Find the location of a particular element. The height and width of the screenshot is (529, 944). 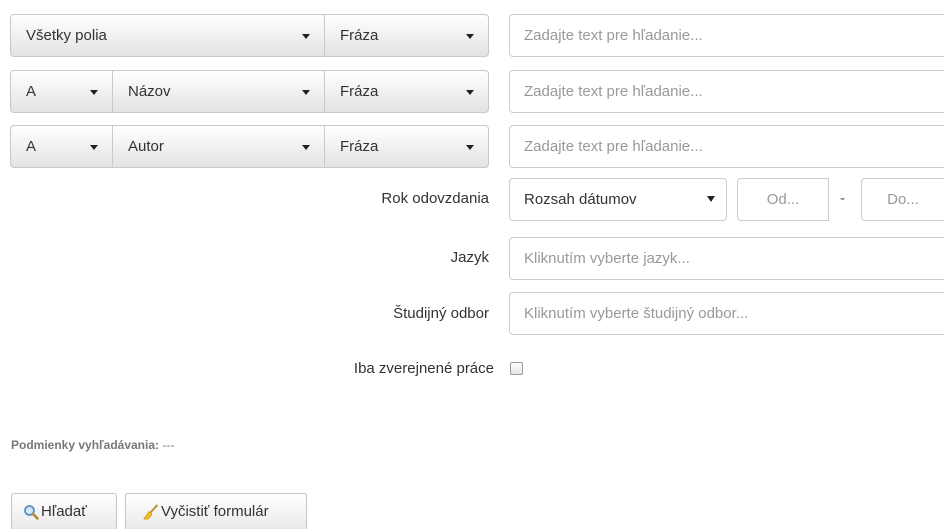

operator-dropdown-row3: A is located at coordinates (61, 146).